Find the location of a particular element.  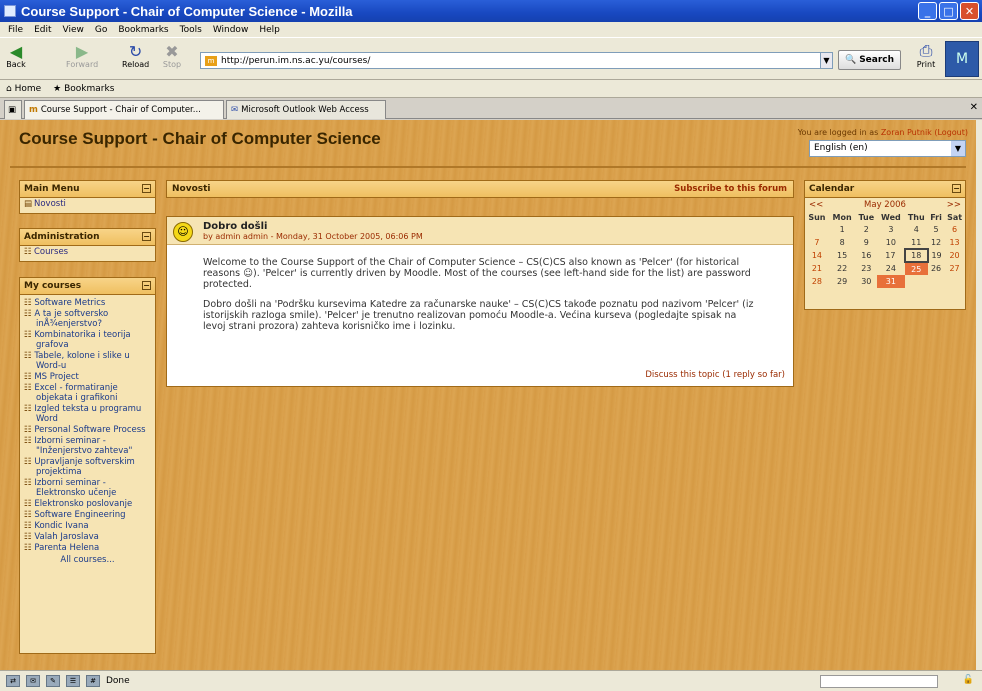

language-select: English (en) ▼ is located at coordinates (887, 148).